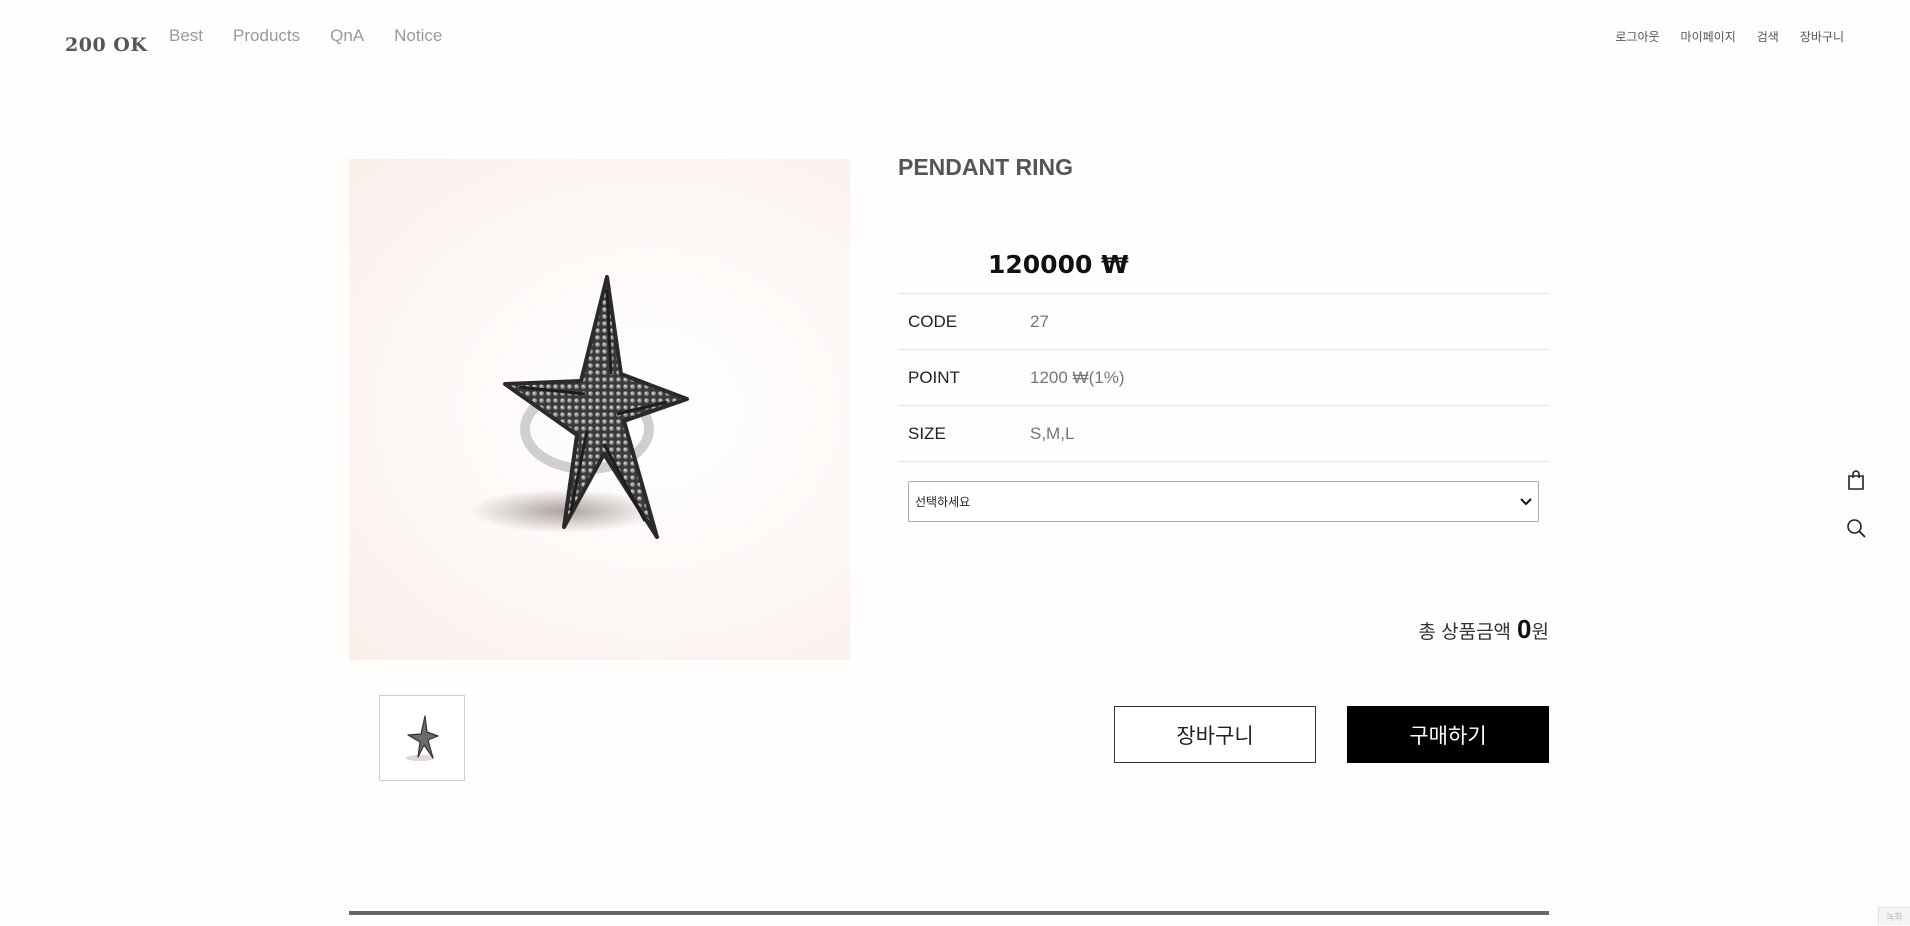  What do you see at coordinates (1223, 433) in the screenshot?
I see `info-row-size: SIZE S,M,L` at bounding box center [1223, 433].